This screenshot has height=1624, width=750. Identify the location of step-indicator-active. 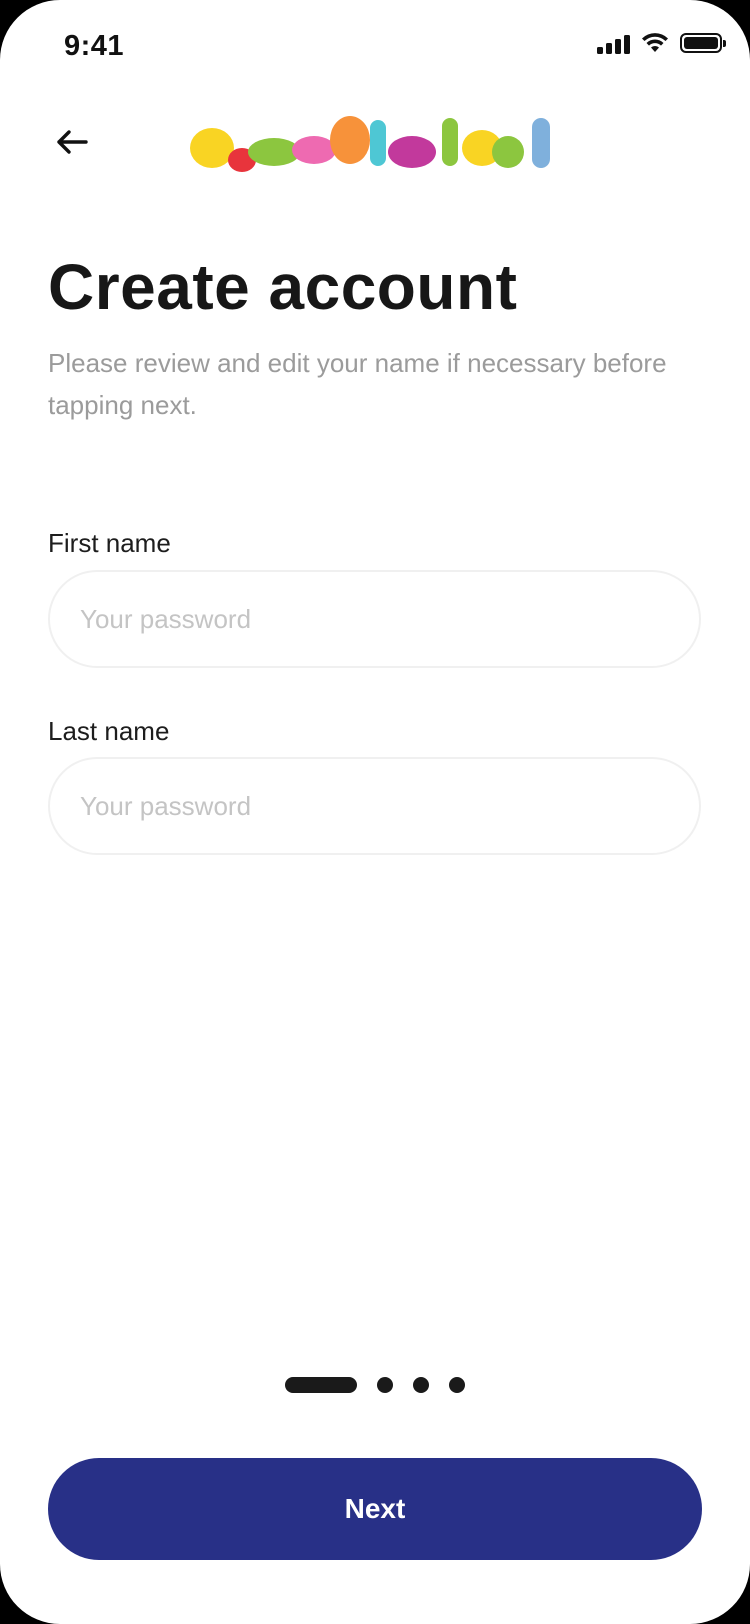
(321, 1385).